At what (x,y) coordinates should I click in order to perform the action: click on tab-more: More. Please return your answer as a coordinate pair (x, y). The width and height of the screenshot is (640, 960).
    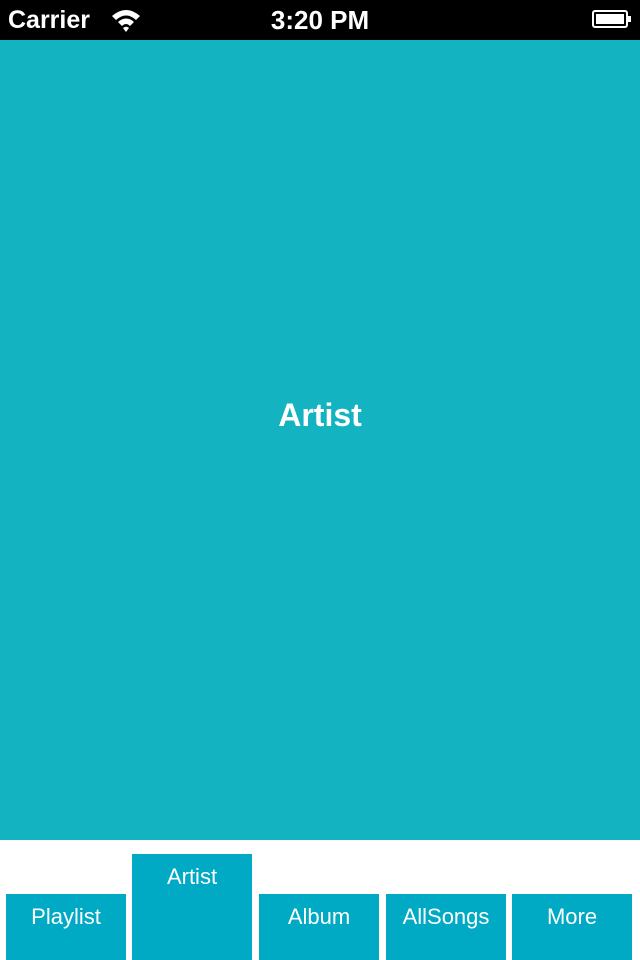
    Looking at the image, I should click on (572, 927).